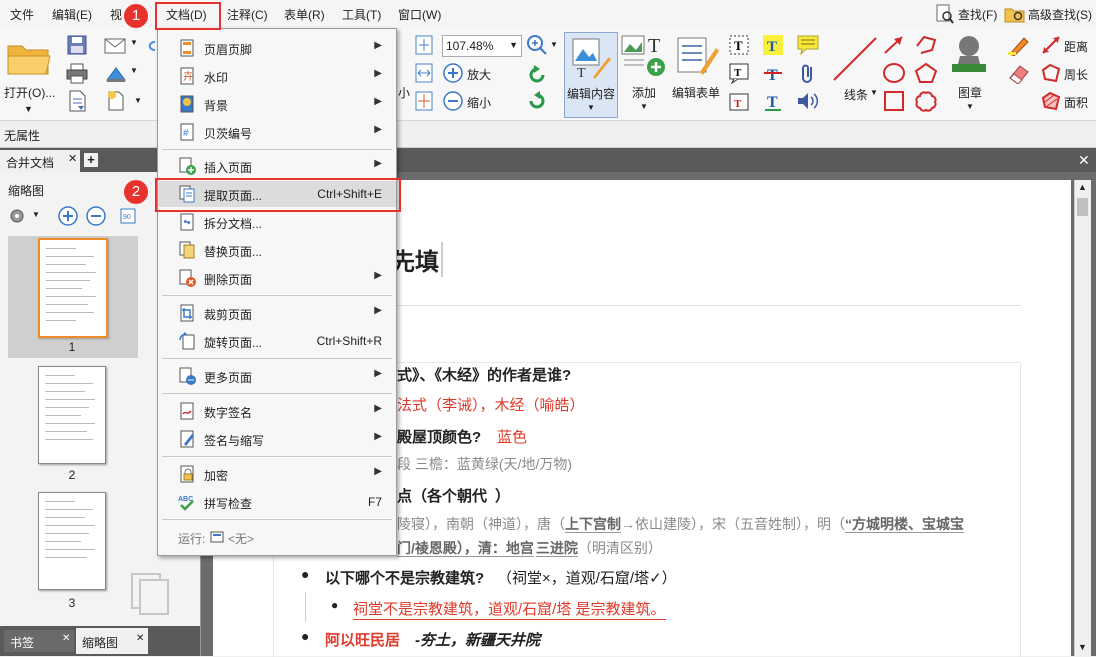 Image resolution: width=1096 pixels, height=657 pixels. What do you see at coordinates (116, 46) in the screenshot?
I see `email-icon` at bounding box center [116, 46].